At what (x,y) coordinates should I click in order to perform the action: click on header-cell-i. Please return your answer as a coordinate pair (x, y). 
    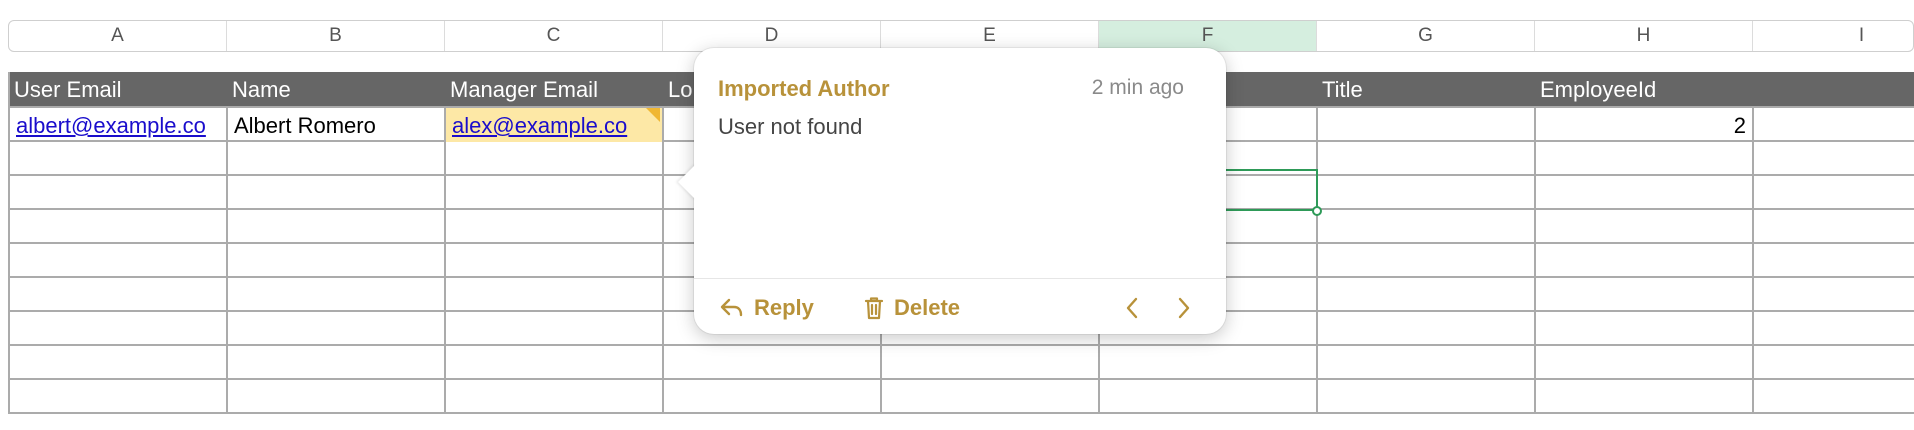
    Looking at the image, I should click on (1833, 89).